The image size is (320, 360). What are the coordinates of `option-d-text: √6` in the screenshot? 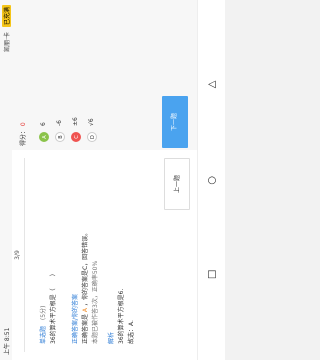 It's located at (91, 122).